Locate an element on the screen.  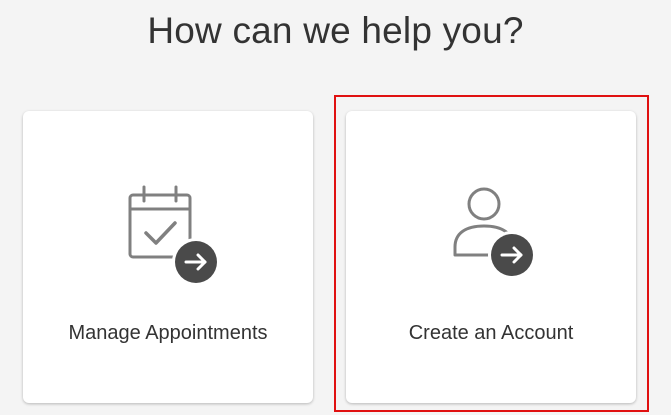
calendar-check-icon is located at coordinates (174, 235).